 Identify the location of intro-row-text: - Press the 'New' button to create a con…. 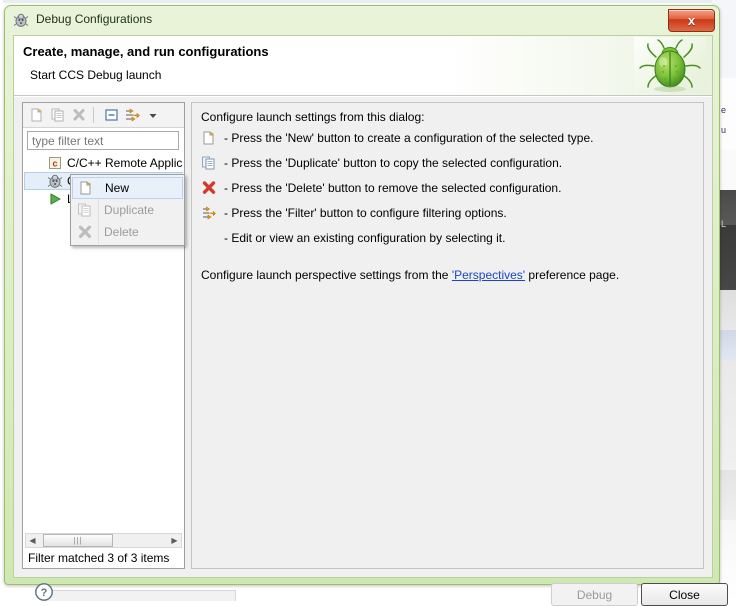
(409, 138).